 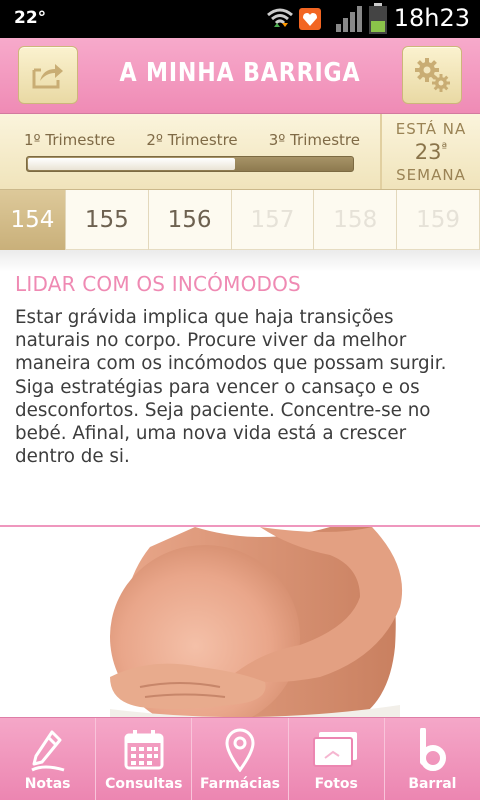 I want to click on day-158: 158, so click(x=356, y=220).